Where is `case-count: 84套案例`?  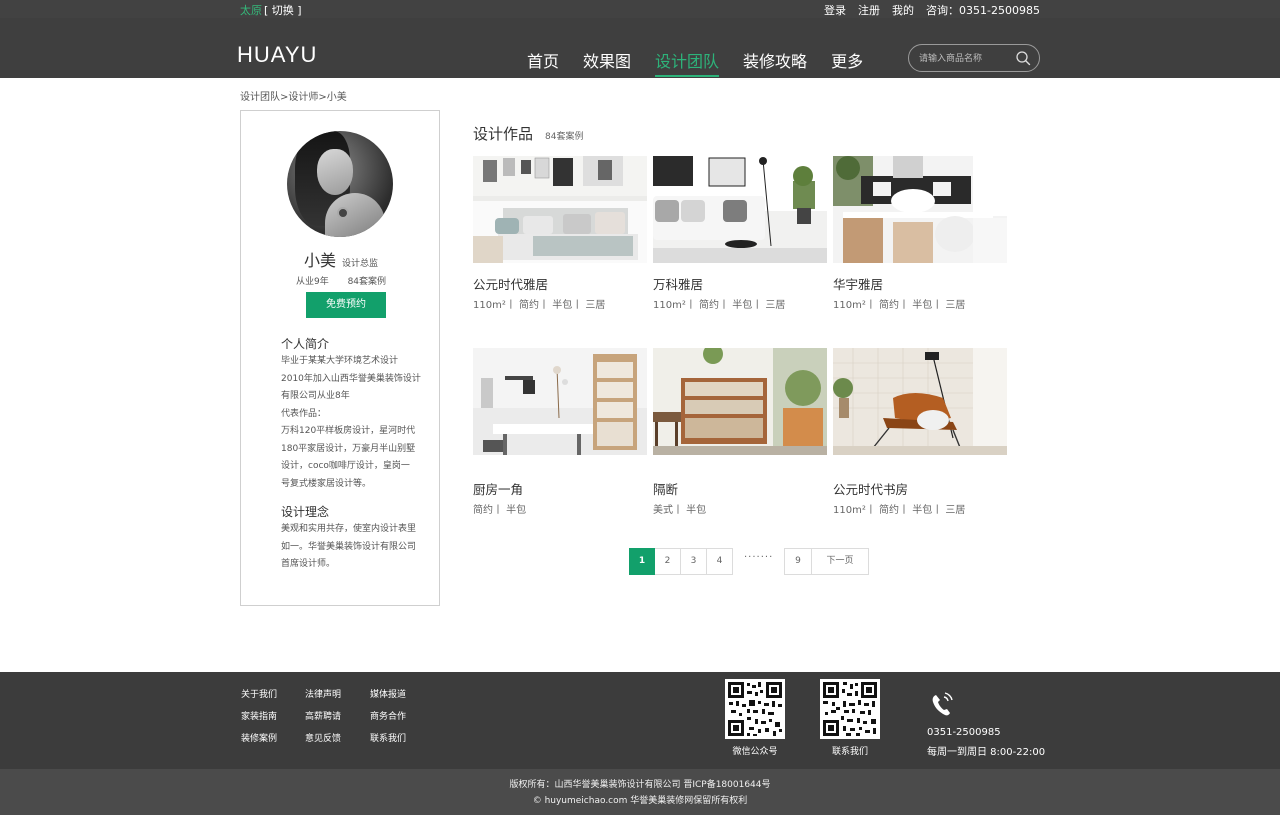 case-count: 84套案例 is located at coordinates (367, 282).